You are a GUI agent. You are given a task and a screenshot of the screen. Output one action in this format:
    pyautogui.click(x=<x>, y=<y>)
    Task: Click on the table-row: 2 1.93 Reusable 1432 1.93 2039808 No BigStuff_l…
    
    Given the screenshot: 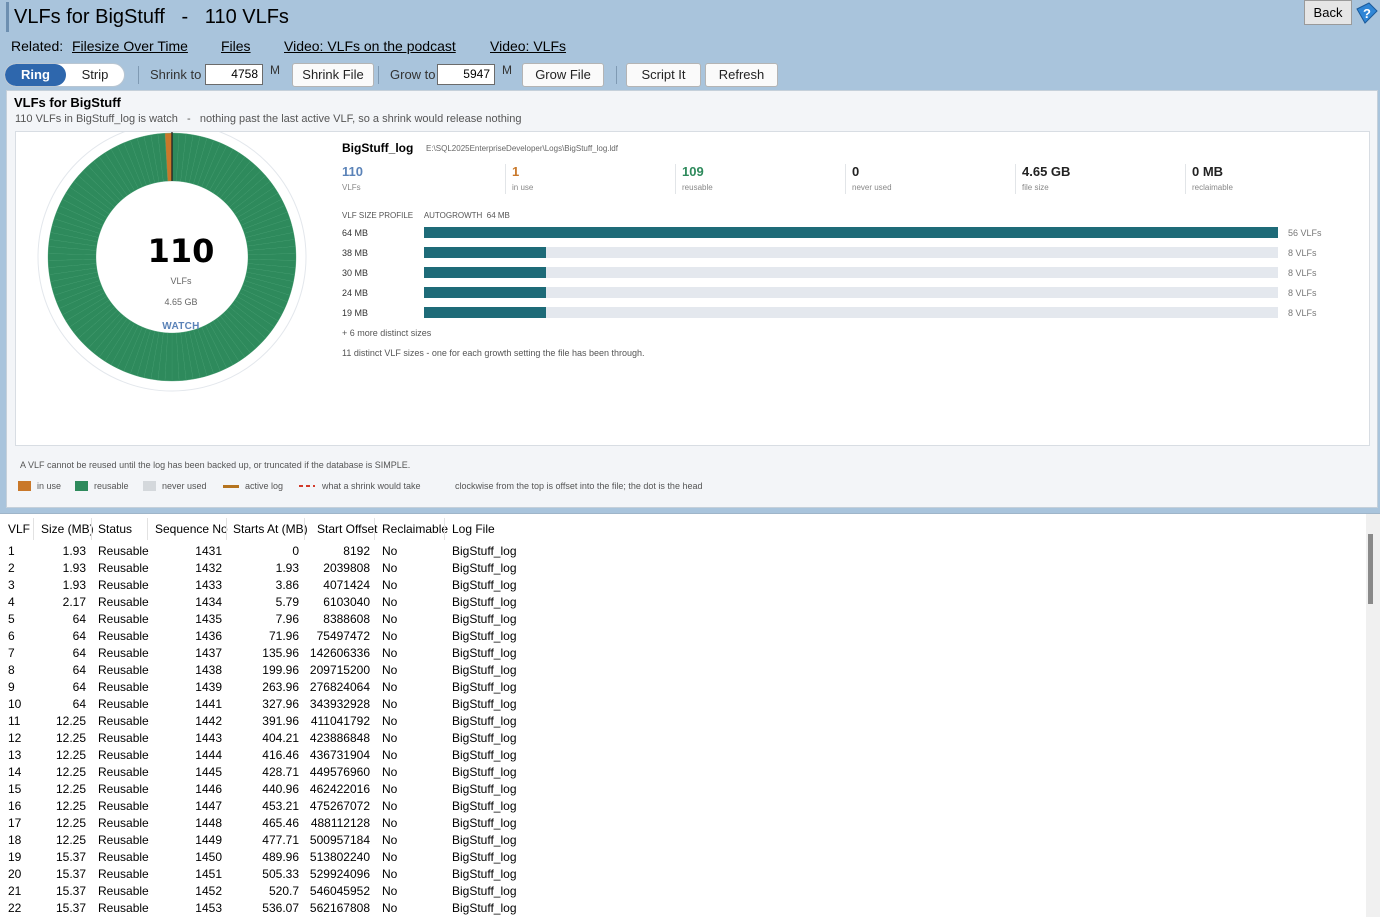 What is the action you would take?
    pyautogui.click(x=683, y=567)
    